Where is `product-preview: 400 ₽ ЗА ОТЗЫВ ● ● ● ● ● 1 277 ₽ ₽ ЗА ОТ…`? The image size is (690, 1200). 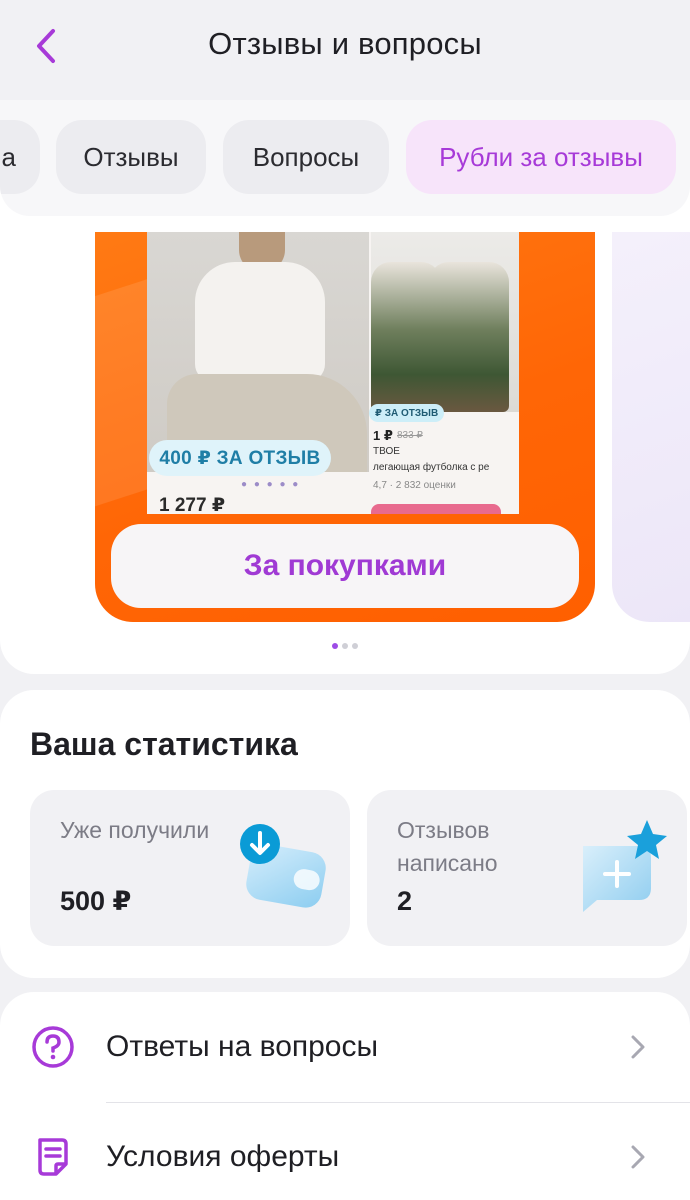 product-preview: 400 ₽ ЗА ОТЗЫВ ● ● ● ● ● 1 277 ₽ ₽ ЗА ОТ… is located at coordinates (333, 373).